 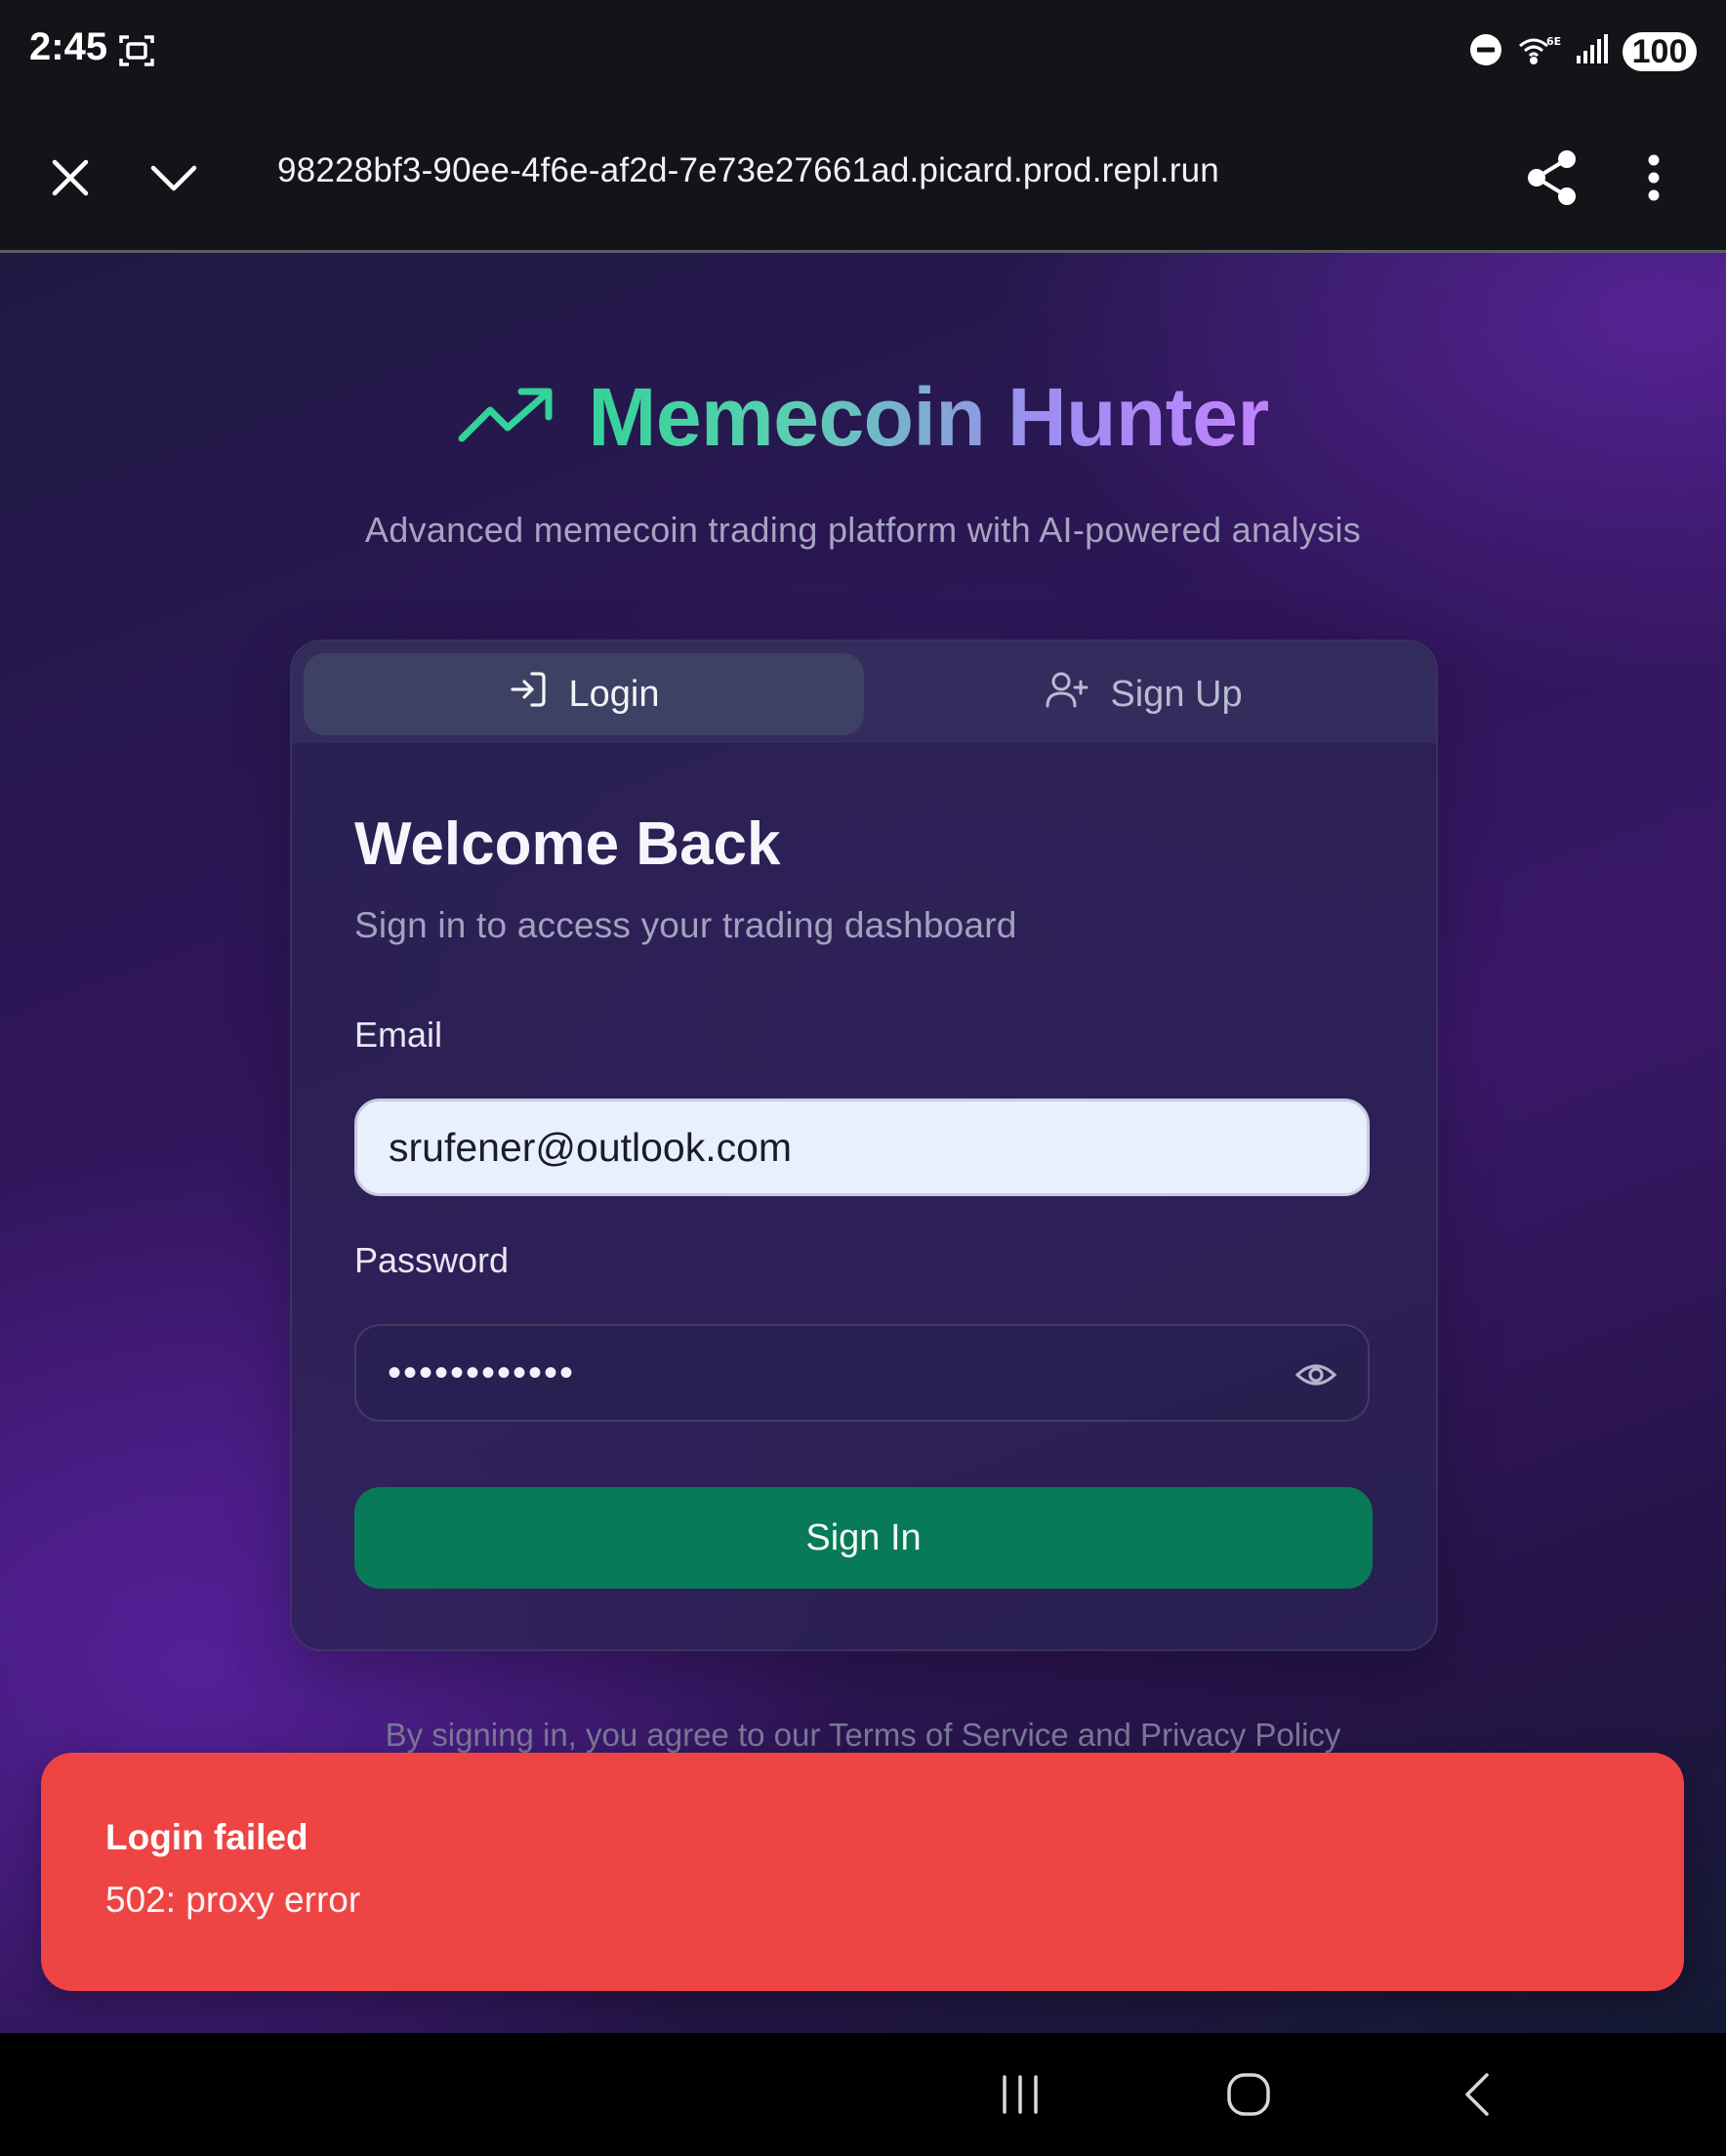 What do you see at coordinates (136, 53) in the screenshot?
I see `screenshot-icon` at bounding box center [136, 53].